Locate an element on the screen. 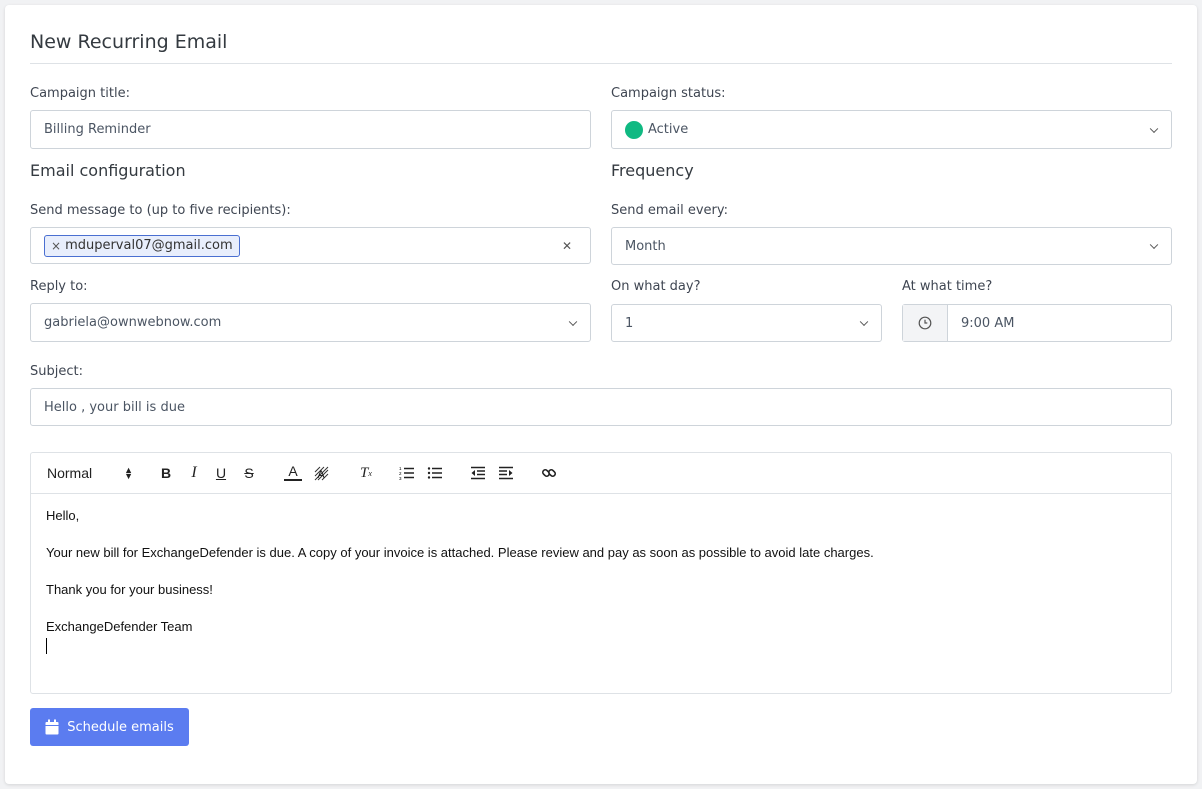  schedule-emails-button: Schedule emails is located at coordinates (109, 727).